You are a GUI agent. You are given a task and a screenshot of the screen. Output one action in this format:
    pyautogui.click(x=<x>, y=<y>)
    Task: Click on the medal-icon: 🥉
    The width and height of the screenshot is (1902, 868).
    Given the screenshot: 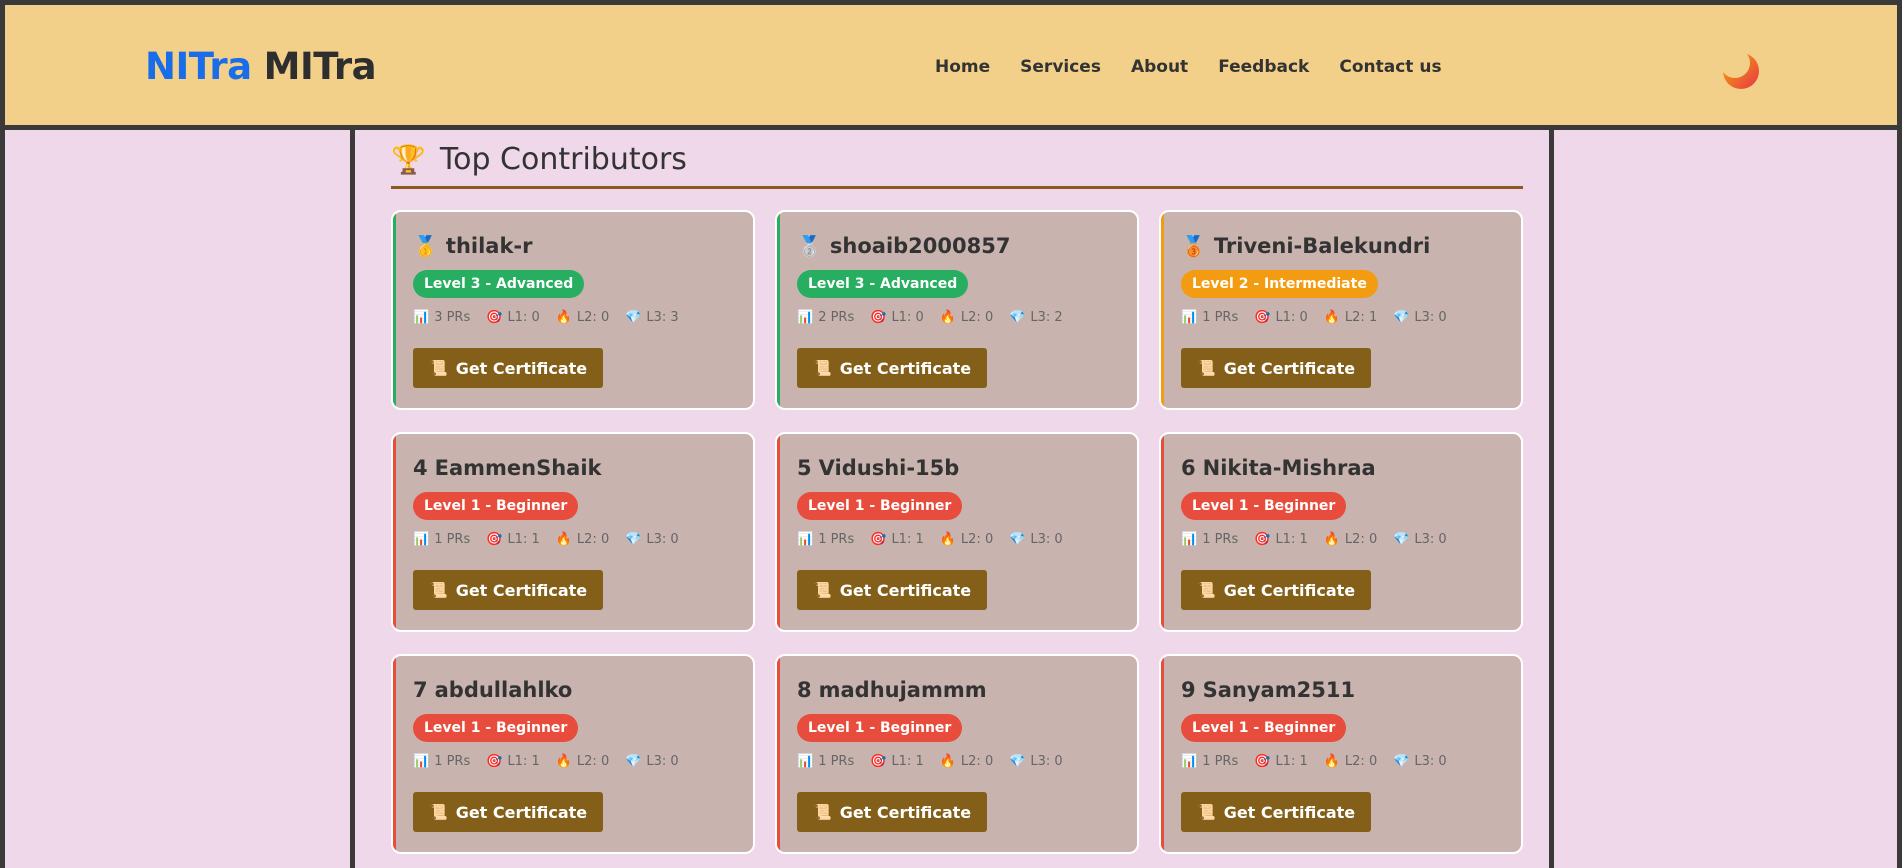 What is the action you would take?
    pyautogui.click(x=1193, y=246)
    